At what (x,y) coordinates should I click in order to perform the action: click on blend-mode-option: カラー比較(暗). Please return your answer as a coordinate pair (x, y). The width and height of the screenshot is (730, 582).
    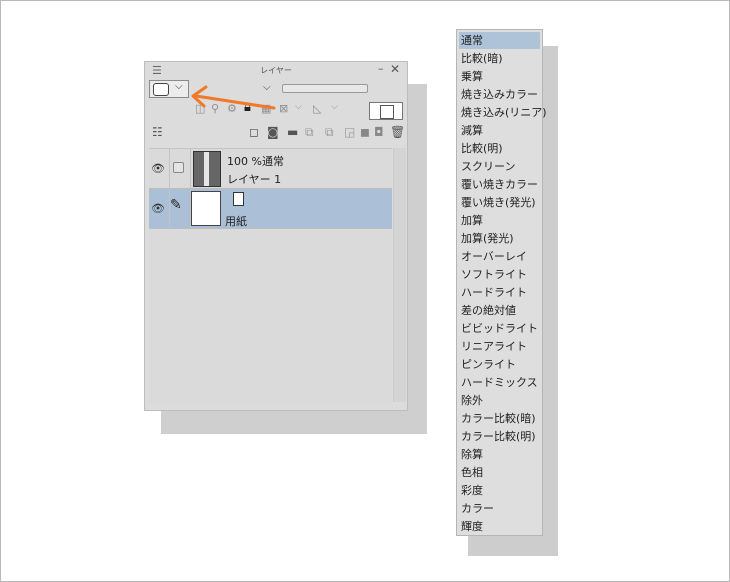
    Looking at the image, I should click on (499, 418).